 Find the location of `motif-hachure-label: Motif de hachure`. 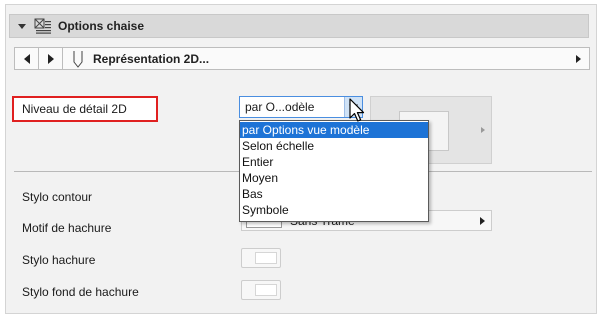

motif-hachure-label: Motif de hachure is located at coordinates (67, 228).